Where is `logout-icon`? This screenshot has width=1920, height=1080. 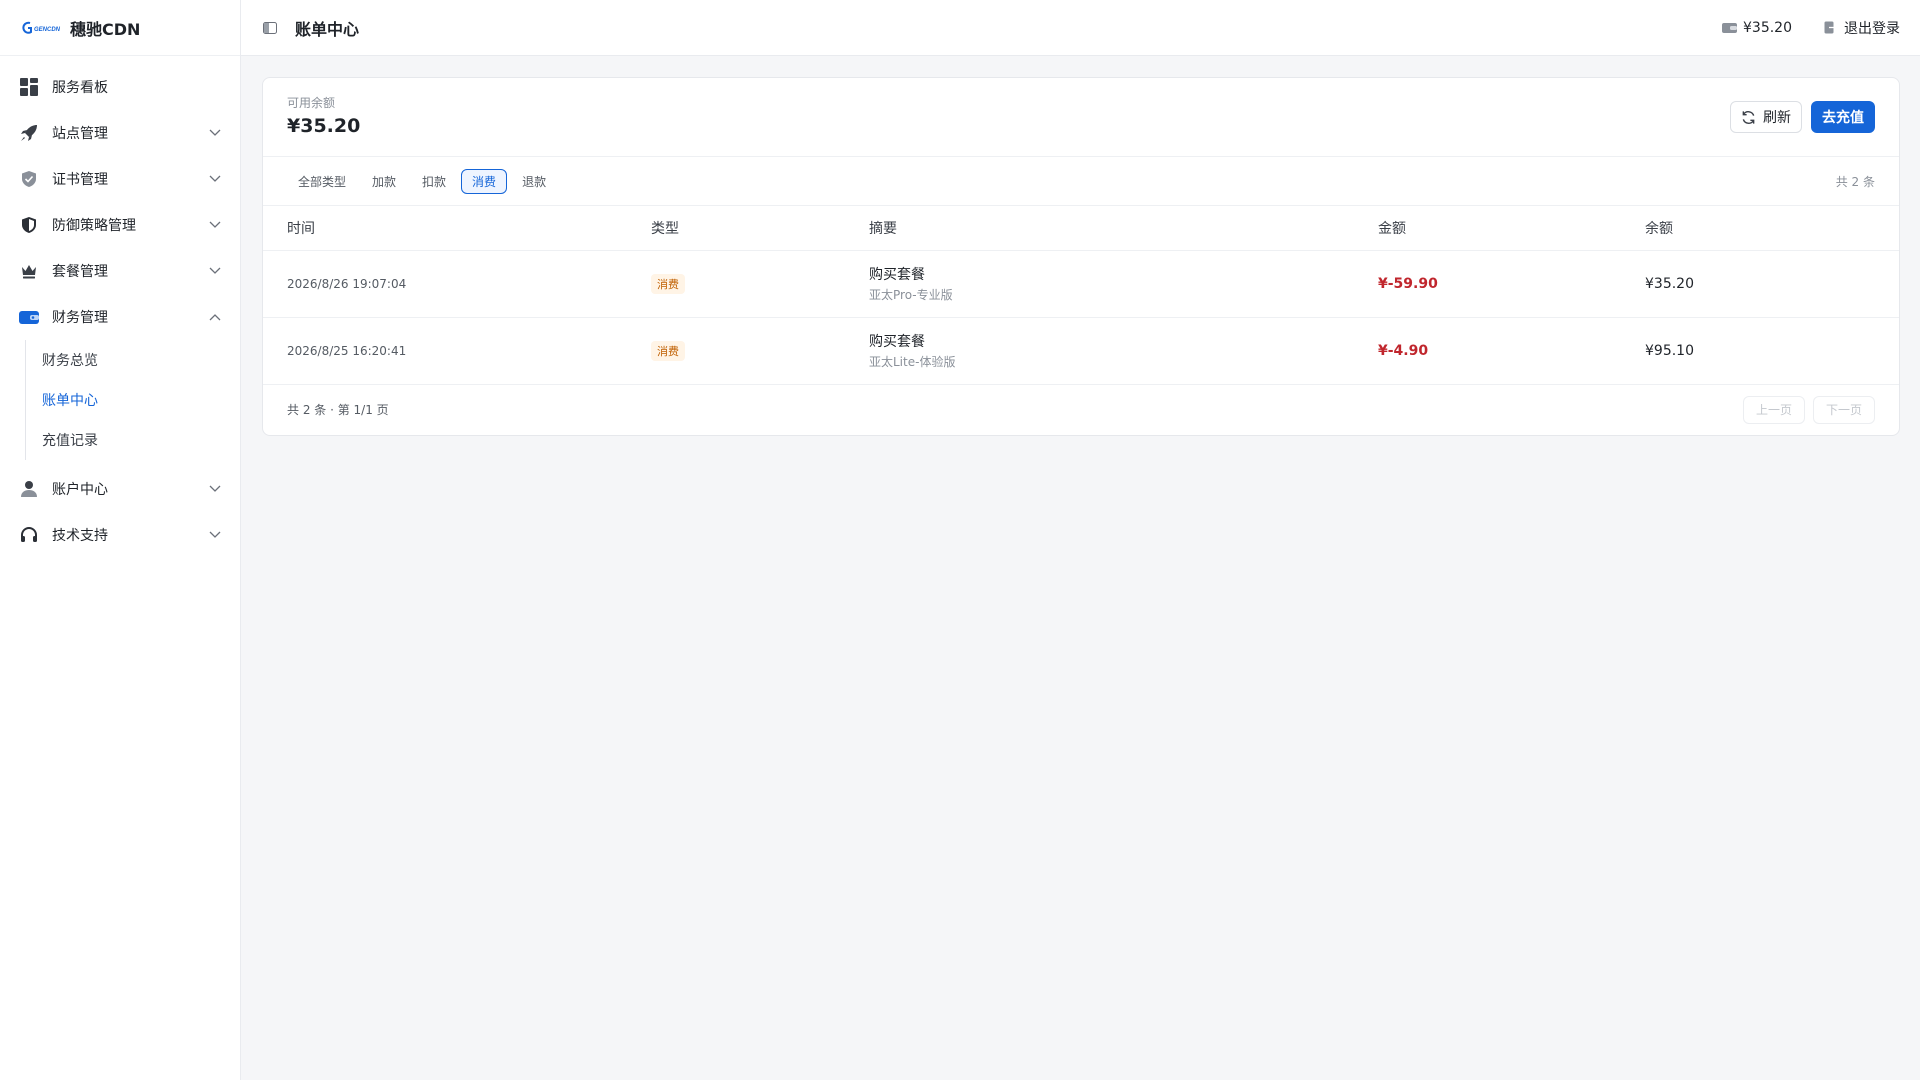
logout-icon is located at coordinates (1830, 28).